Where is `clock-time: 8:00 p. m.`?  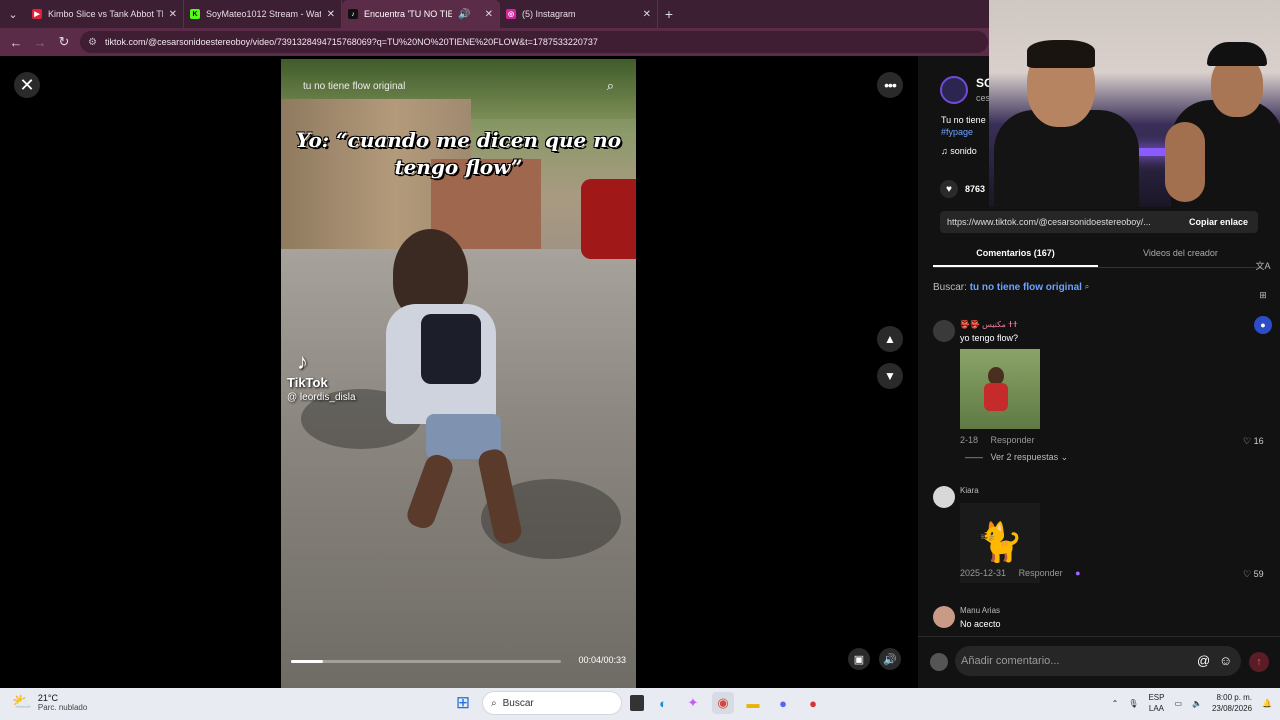
clock-time: 8:00 p. m. is located at coordinates (1234, 697).